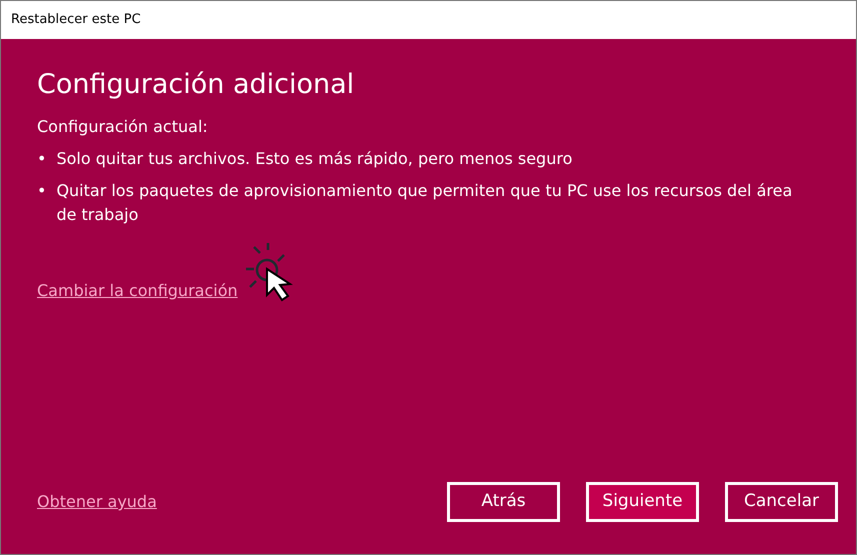 The width and height of the screenshot is (857, 555). Describe the element at coordinates (642, 502) in the screenshot. I see `dialog-button: Siguiente` at that location.